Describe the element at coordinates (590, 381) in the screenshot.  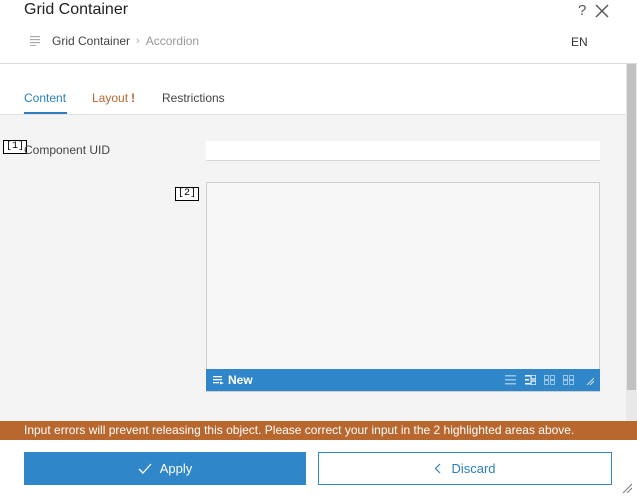
I see `resize-icon` at that location.